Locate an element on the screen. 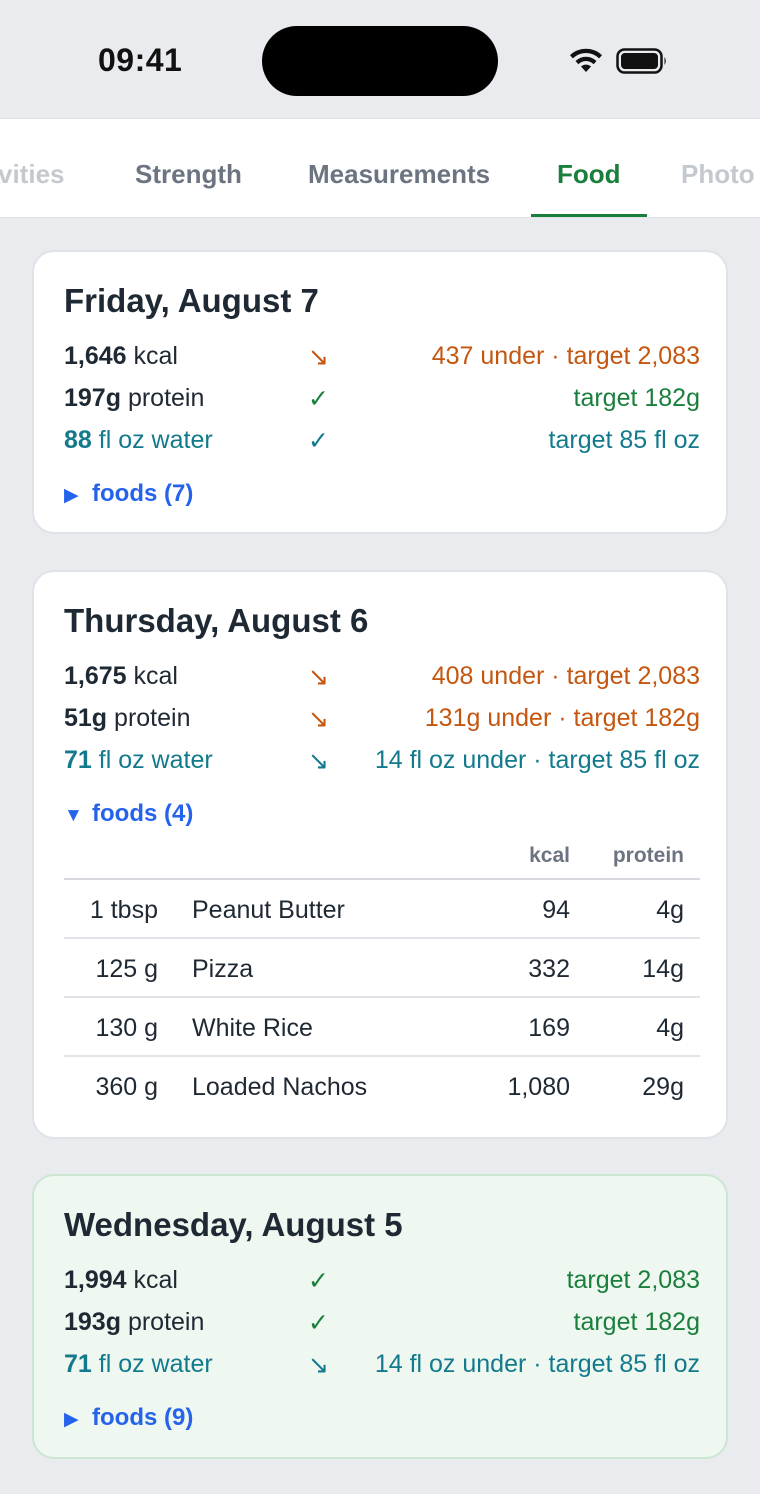 The image size is (760, 1494). tab-food: Food is located at coordinates (589, 174).